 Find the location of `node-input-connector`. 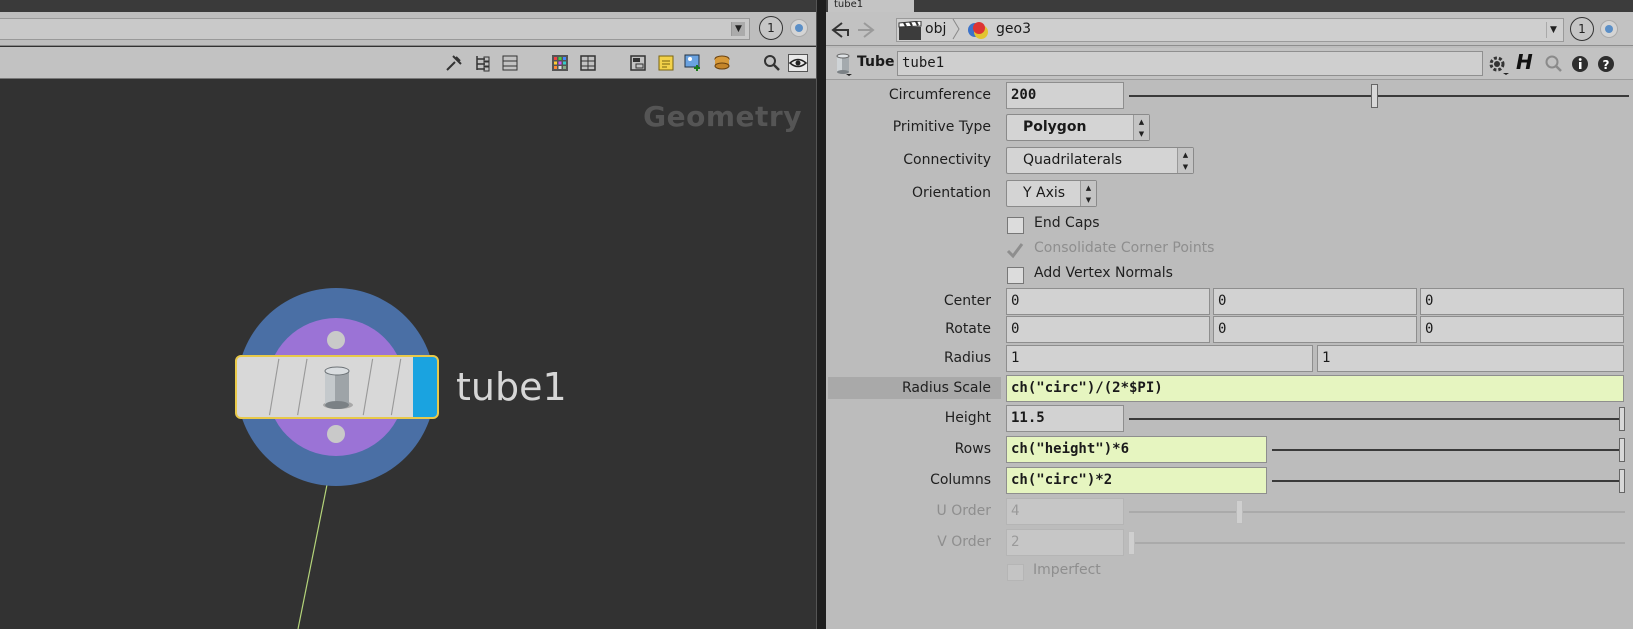

node-input-connector is located at coordinates (336, 340).